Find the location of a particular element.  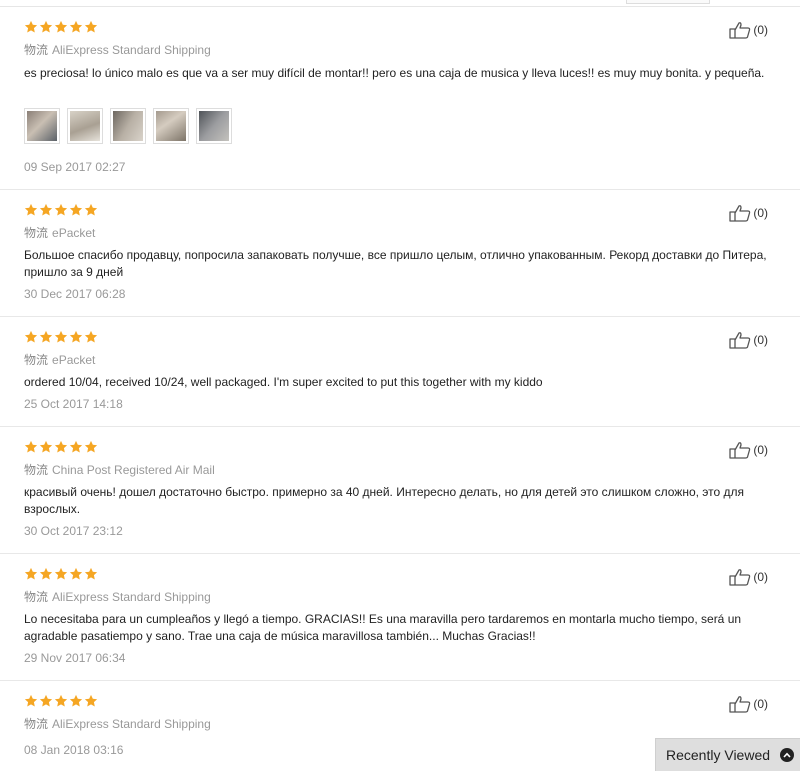

review-date: 08 Jan 2018 03:16 is located at coordinates (74, 750).